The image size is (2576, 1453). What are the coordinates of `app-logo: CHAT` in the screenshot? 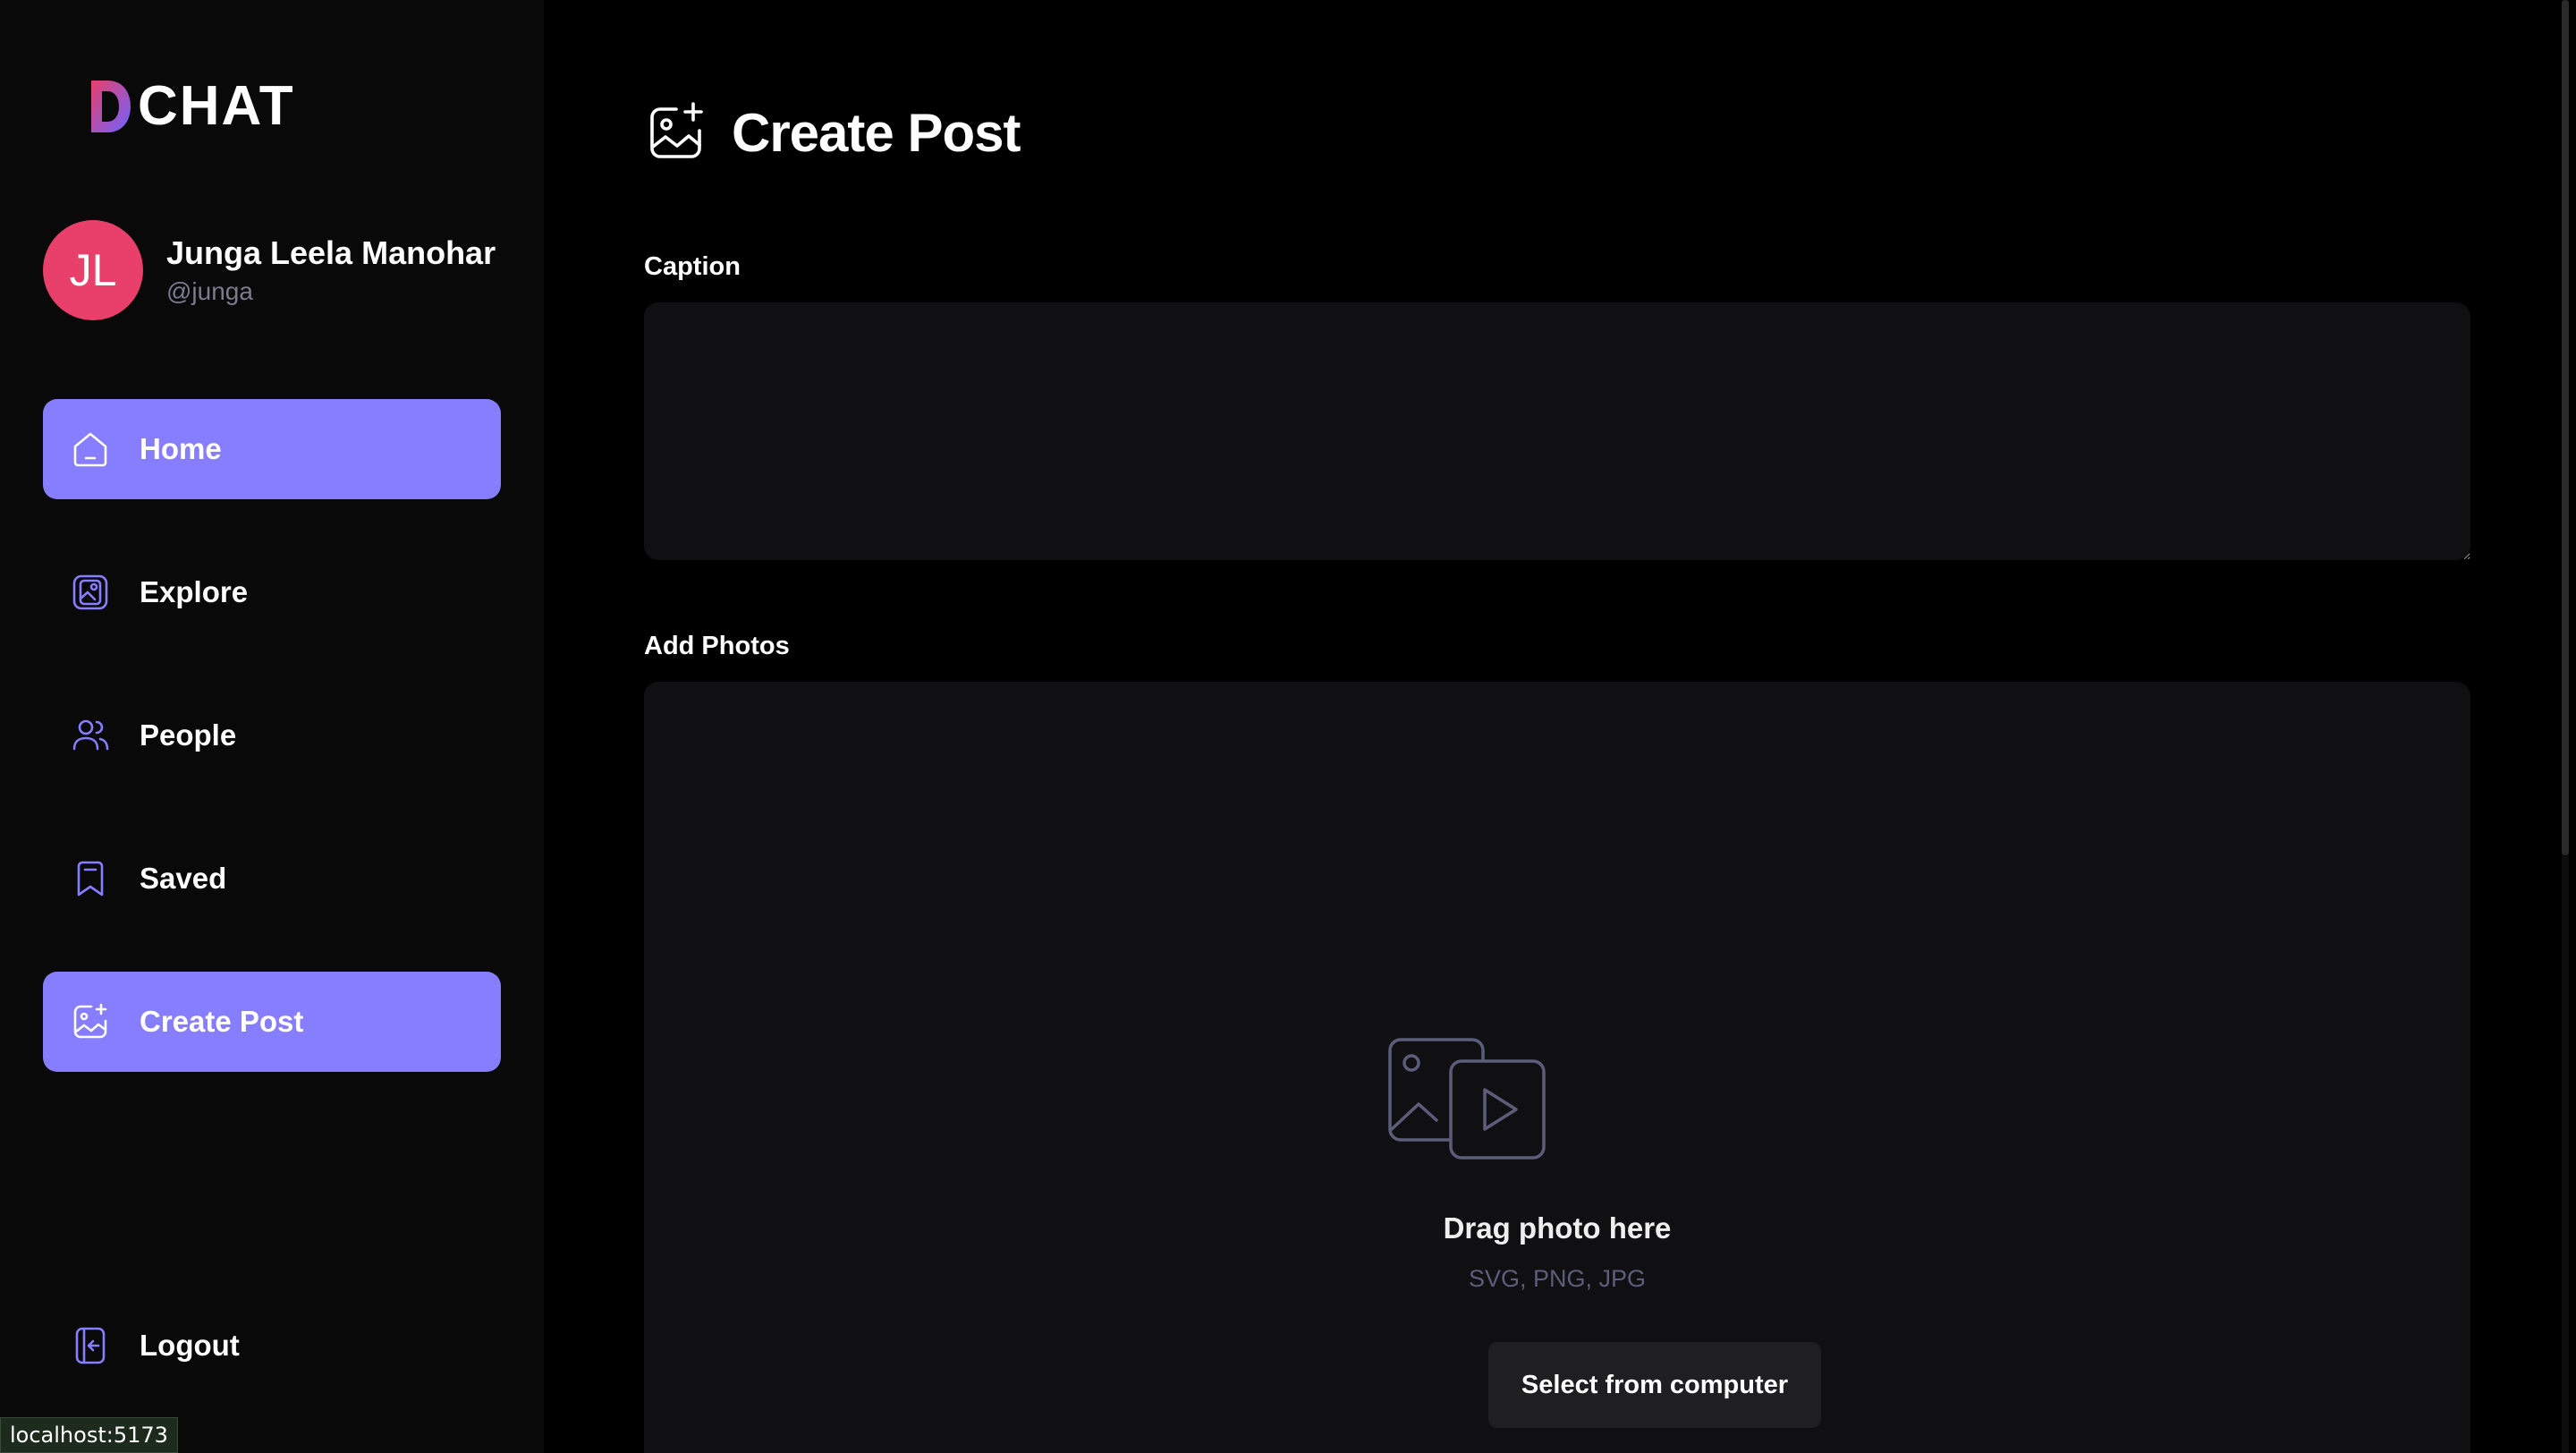 It's located at (191, 106).